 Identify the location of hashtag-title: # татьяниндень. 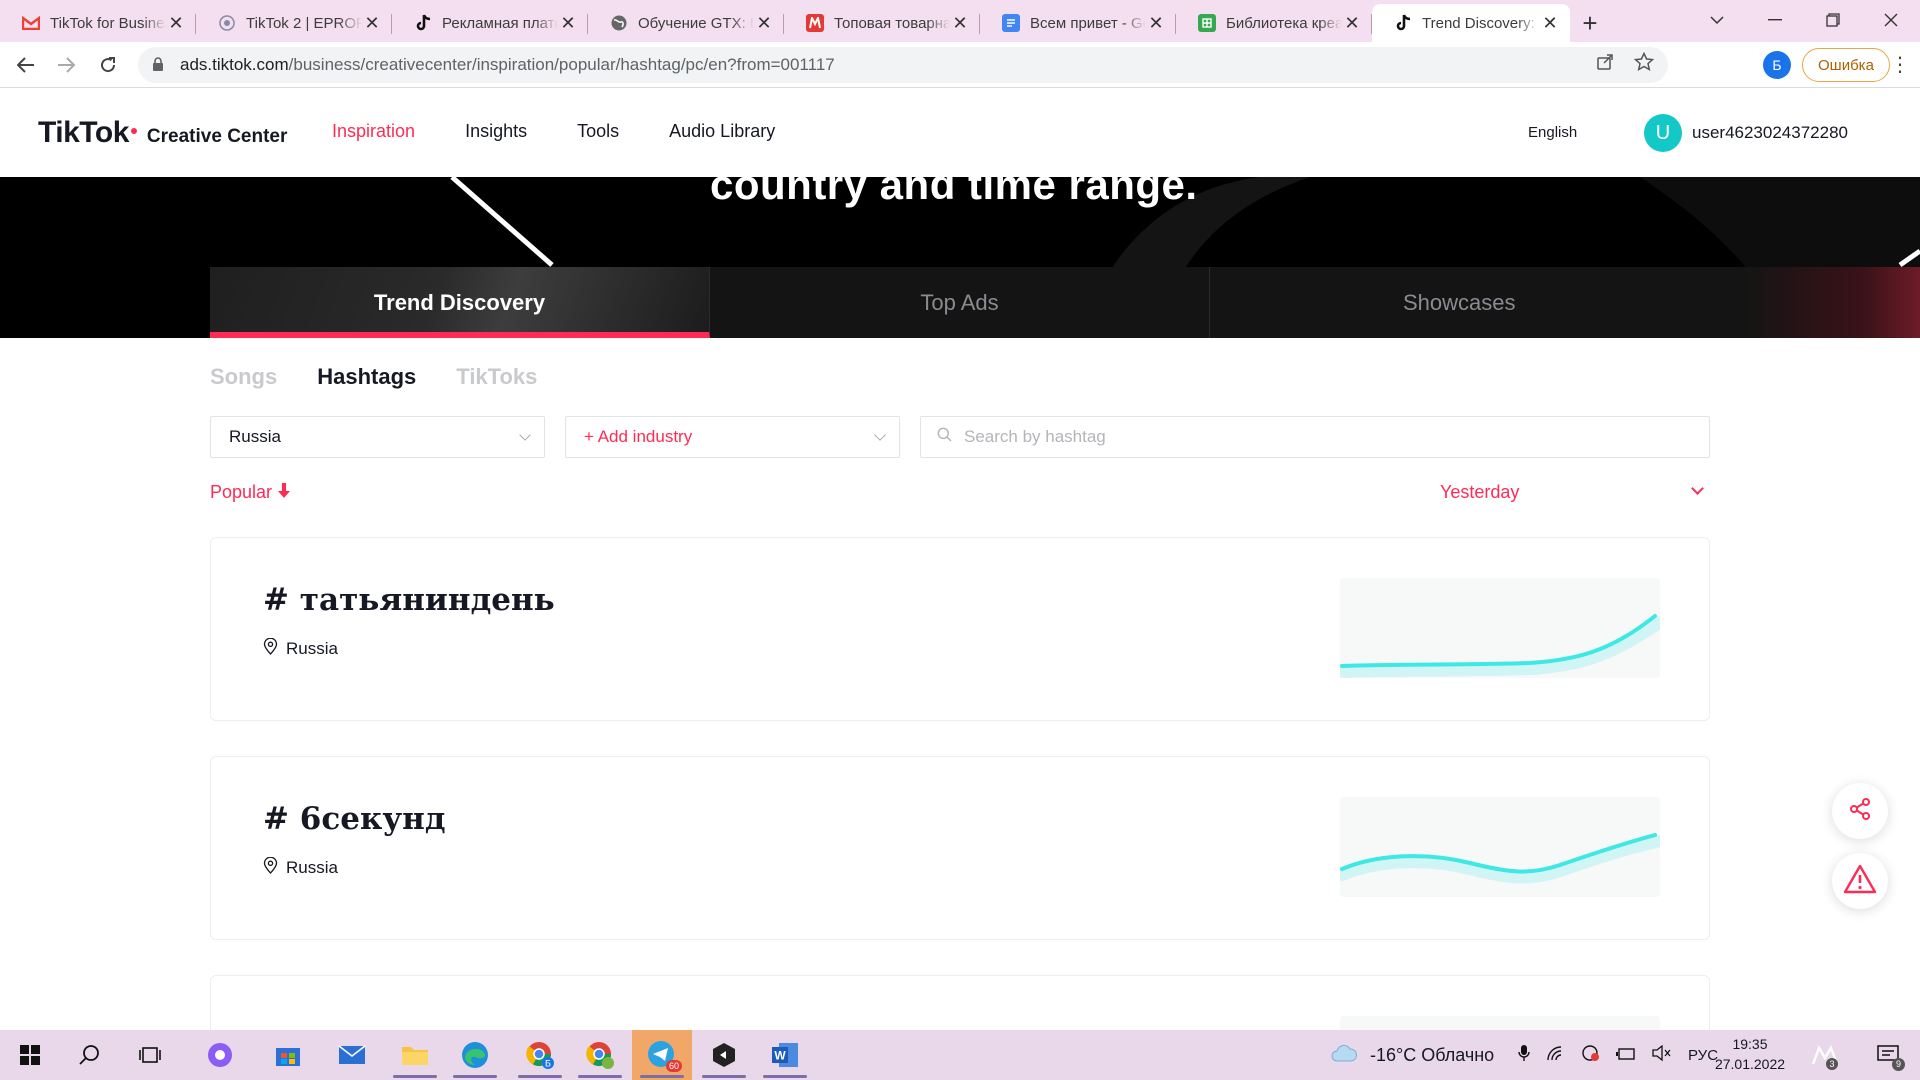
(409, 600).